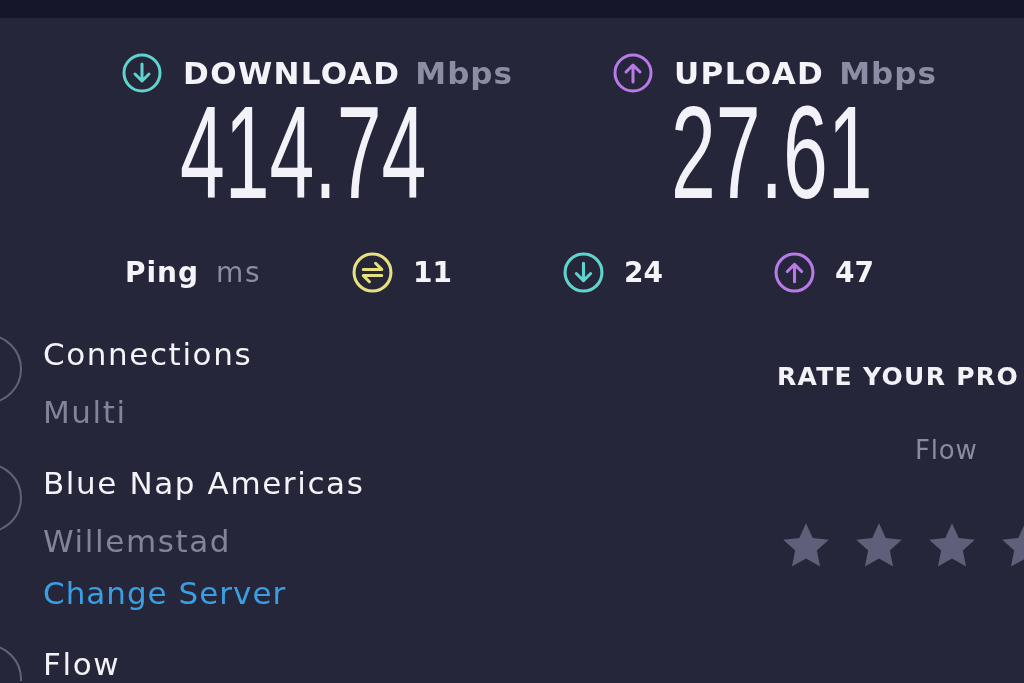  What do you see at coordinates (238, 272) in the screenshot?
I see `unit-label: ms` at bounding box center [238, 272].